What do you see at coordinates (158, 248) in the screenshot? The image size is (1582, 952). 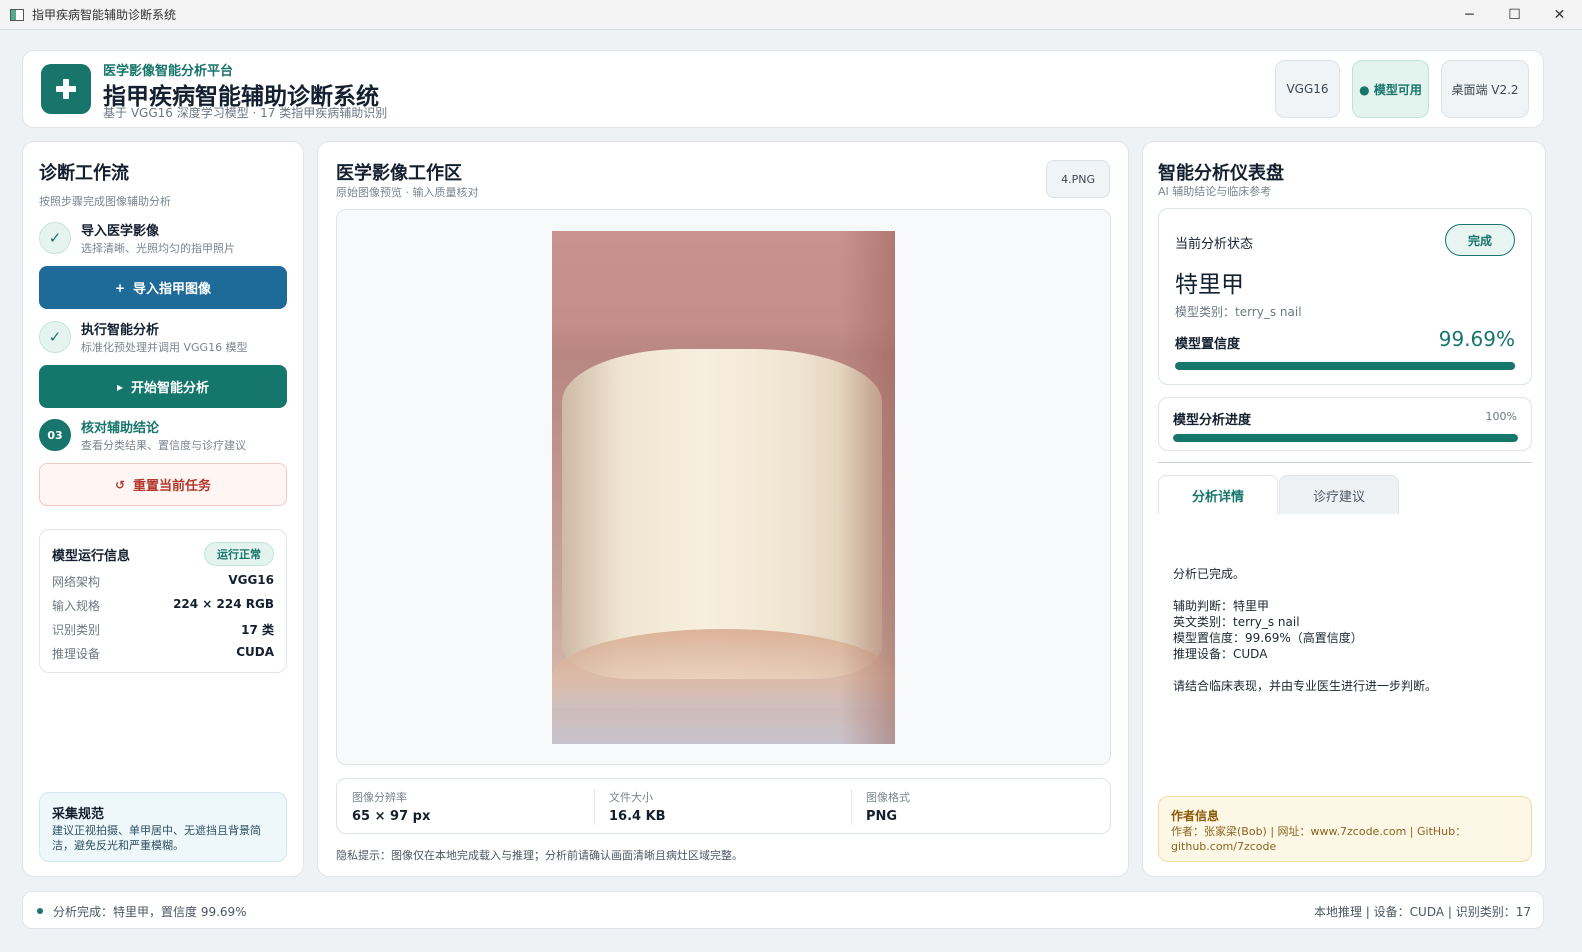 I see `step-desc: 选择清晰、光照均匀的指甲照片` at bounding box center [158, 248].